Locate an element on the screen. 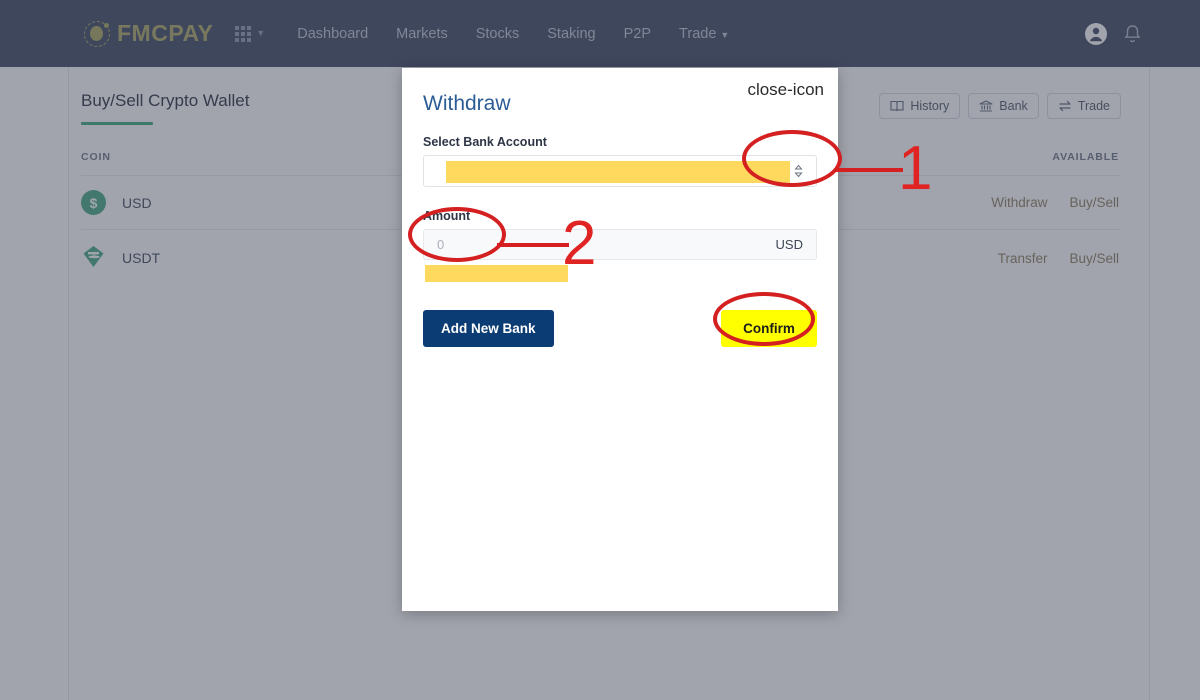 Image resolution: width=1200 pixels, height=700 pixels. select-bank-account-label: Select Bank Account is located at coordinates (485, 142).